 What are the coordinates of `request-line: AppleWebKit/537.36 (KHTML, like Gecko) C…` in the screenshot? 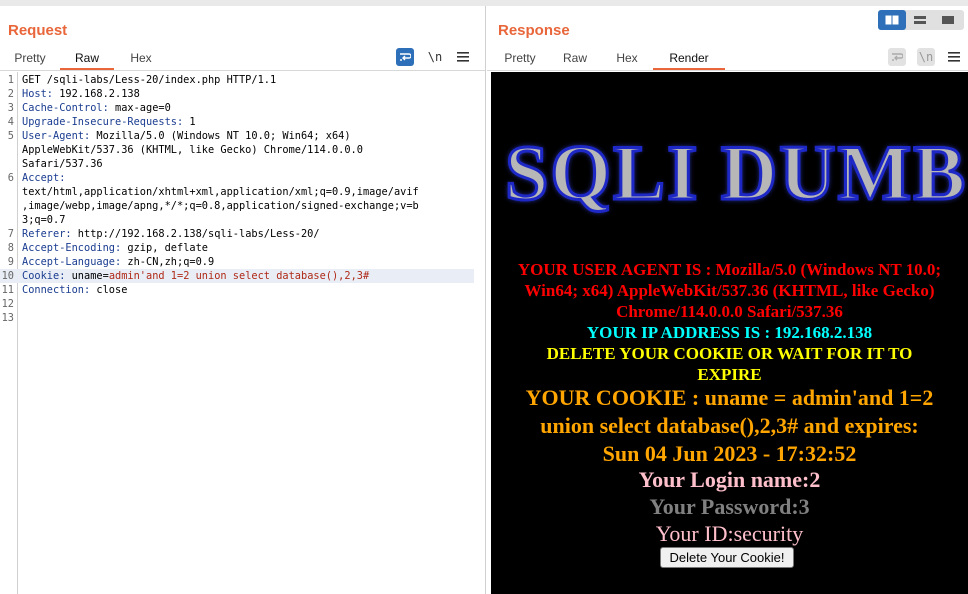 It's located at (237, 150).